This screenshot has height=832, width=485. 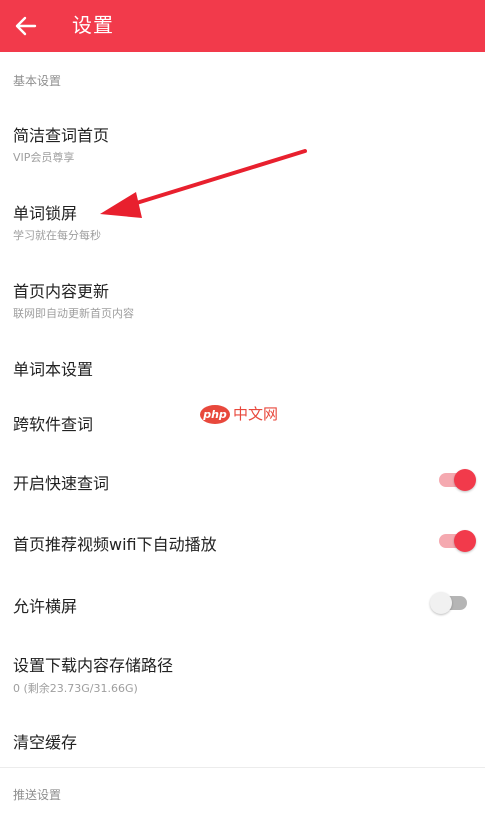 What do you see at coordinates (93, 25) in the screenshot?
I see `page-title: 设置` at bounding box center [93, 25].